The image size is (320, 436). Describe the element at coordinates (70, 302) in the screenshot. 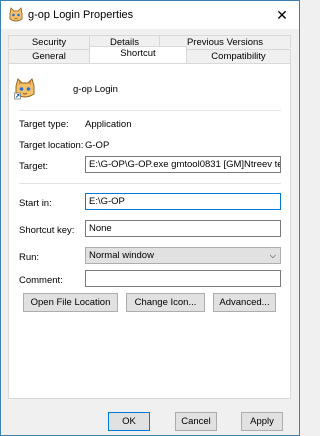

I see `open-file-location-button: Open File Location` at that location.